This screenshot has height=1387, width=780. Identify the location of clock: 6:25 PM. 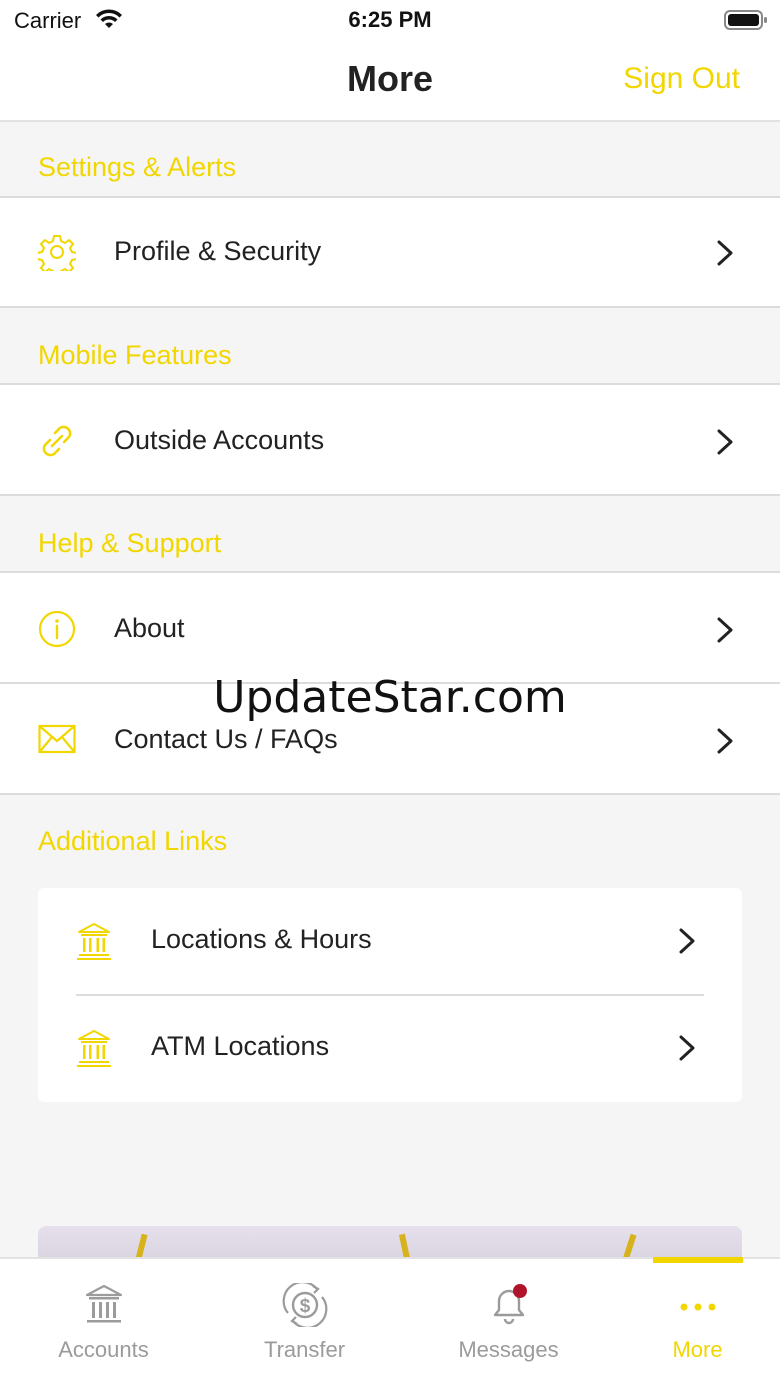
(390, 19).